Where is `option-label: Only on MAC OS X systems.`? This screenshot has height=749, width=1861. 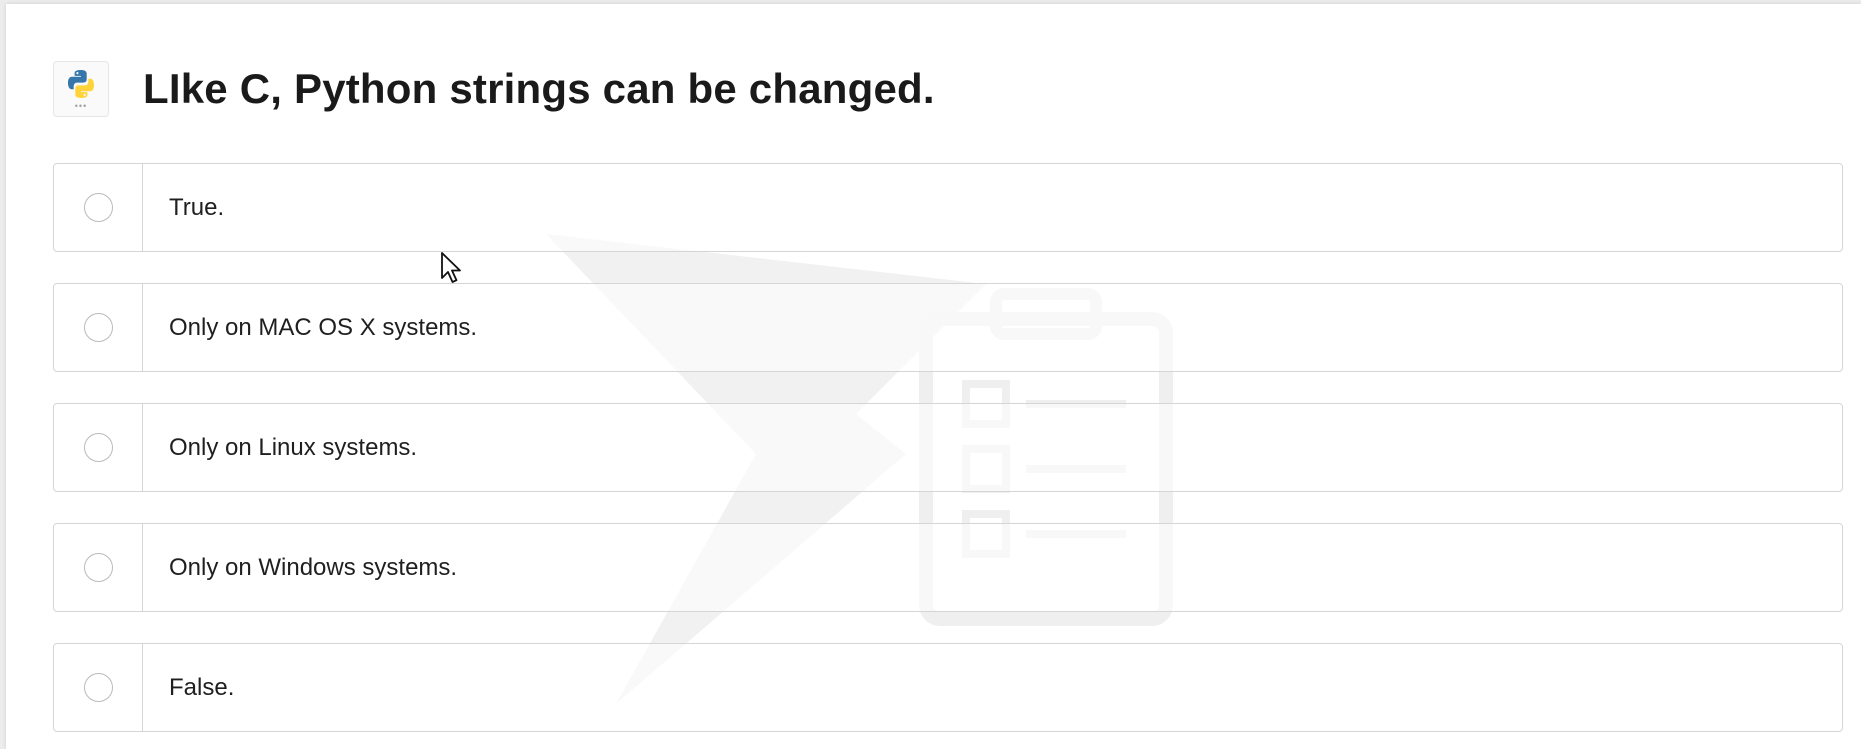 option-label: Only on MAC OS X systems. is located at coordinates (323, 327).